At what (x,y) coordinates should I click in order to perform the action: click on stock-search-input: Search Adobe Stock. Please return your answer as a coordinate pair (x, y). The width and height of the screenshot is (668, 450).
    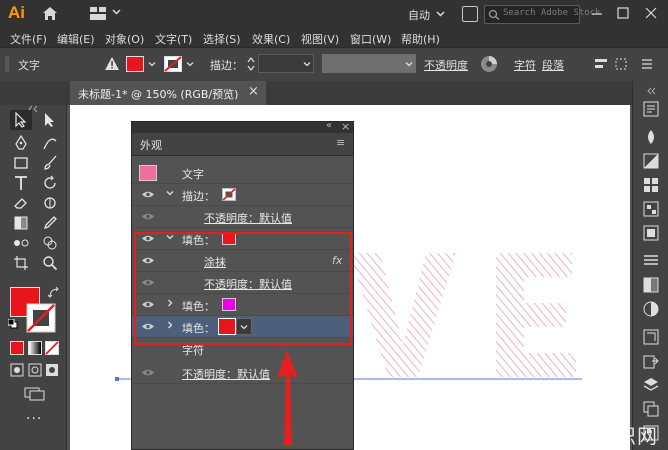
    Looking at the image, I should click on (542, 14).